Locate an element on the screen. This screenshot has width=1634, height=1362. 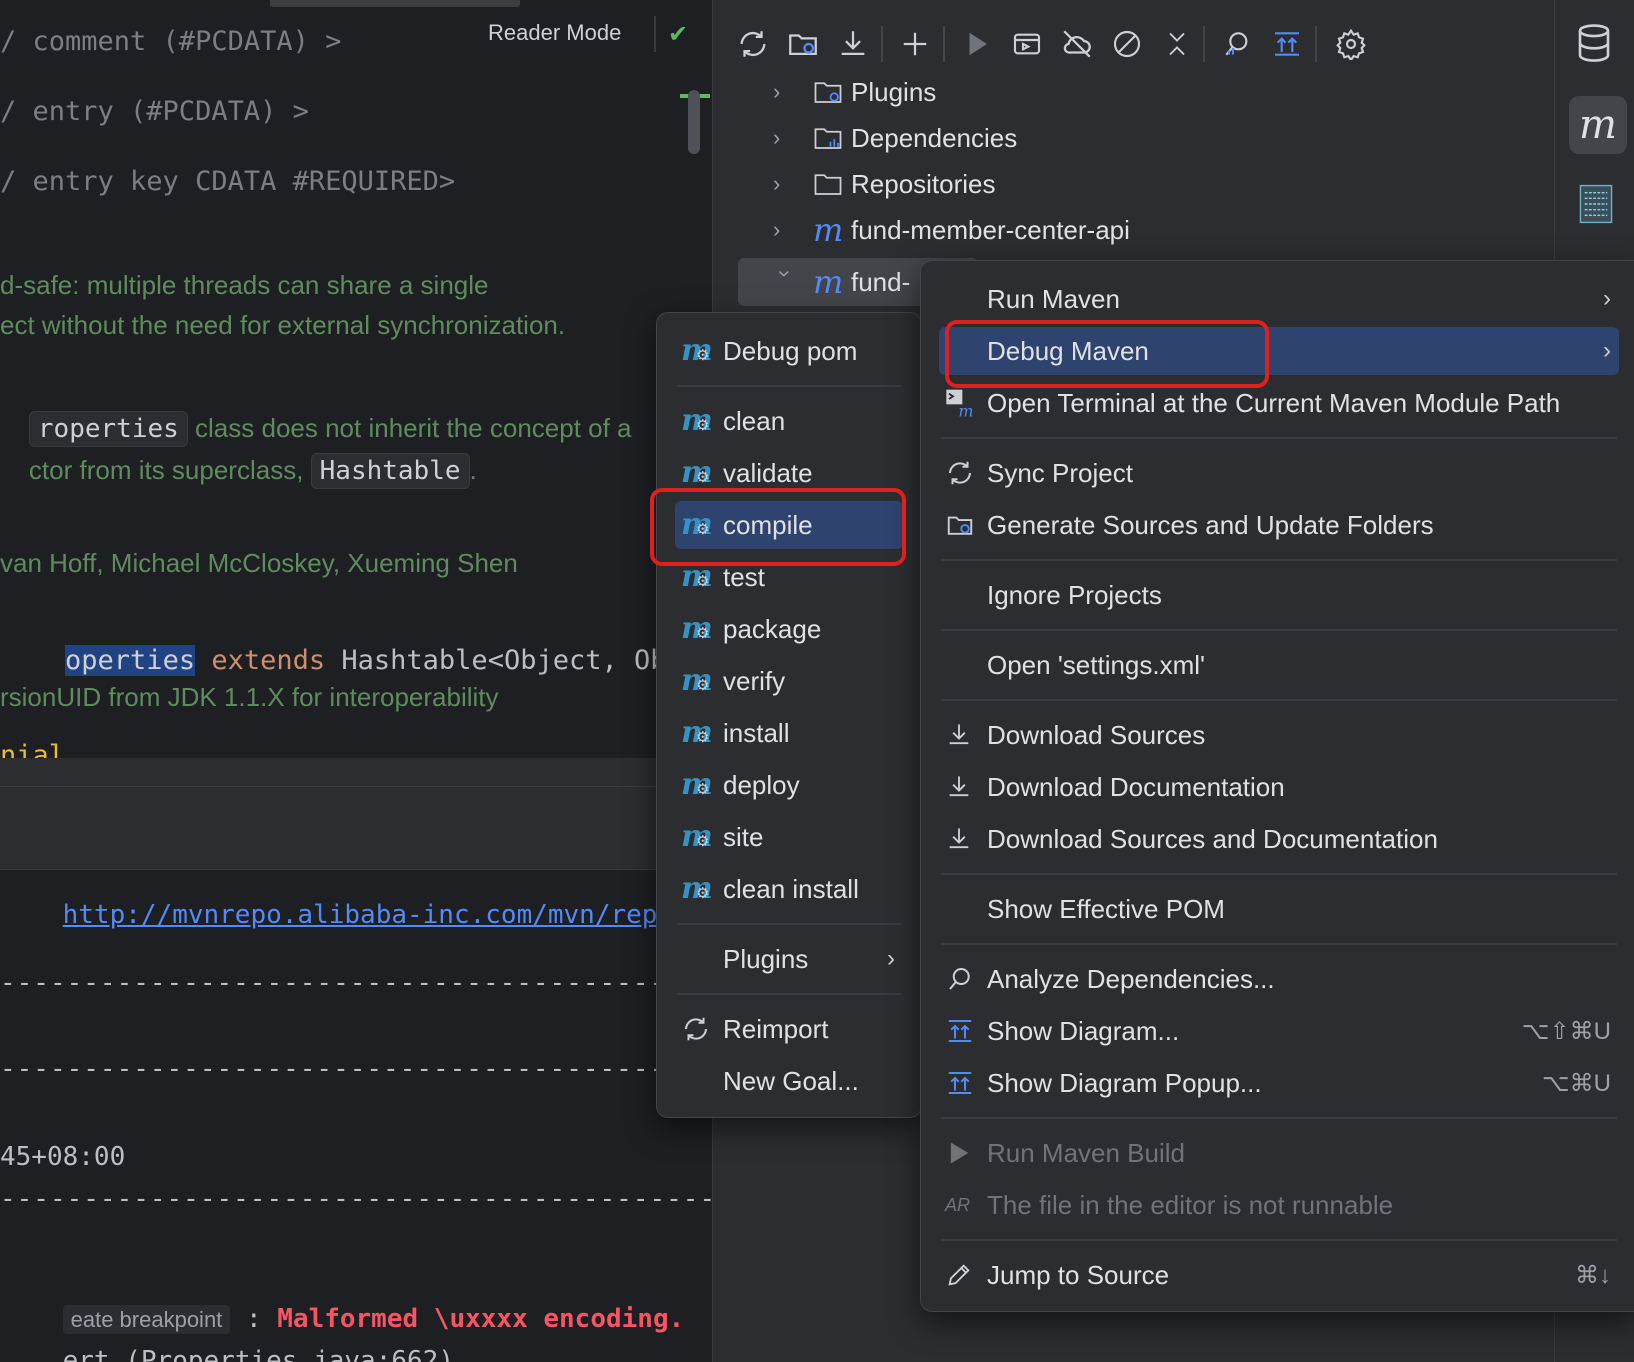
menu-item-generate-sources: Generate Sources and Update Folders is located at coordinates (1279, 525).